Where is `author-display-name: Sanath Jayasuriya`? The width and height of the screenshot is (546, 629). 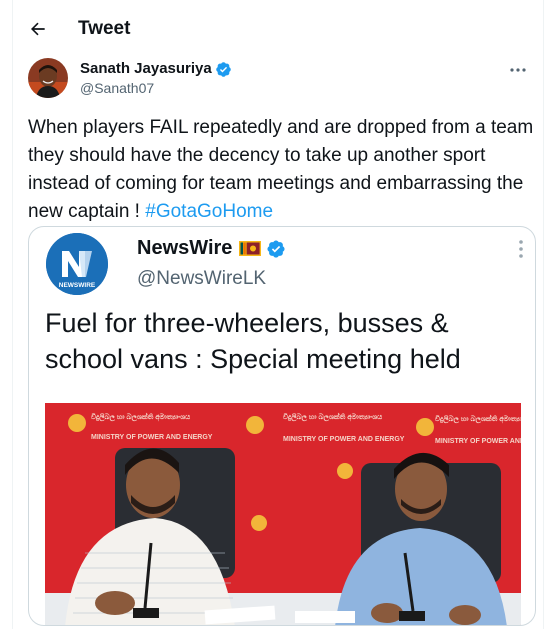
author-display-name: Sanath Jayasuriya is located at coordinates (146, 69).